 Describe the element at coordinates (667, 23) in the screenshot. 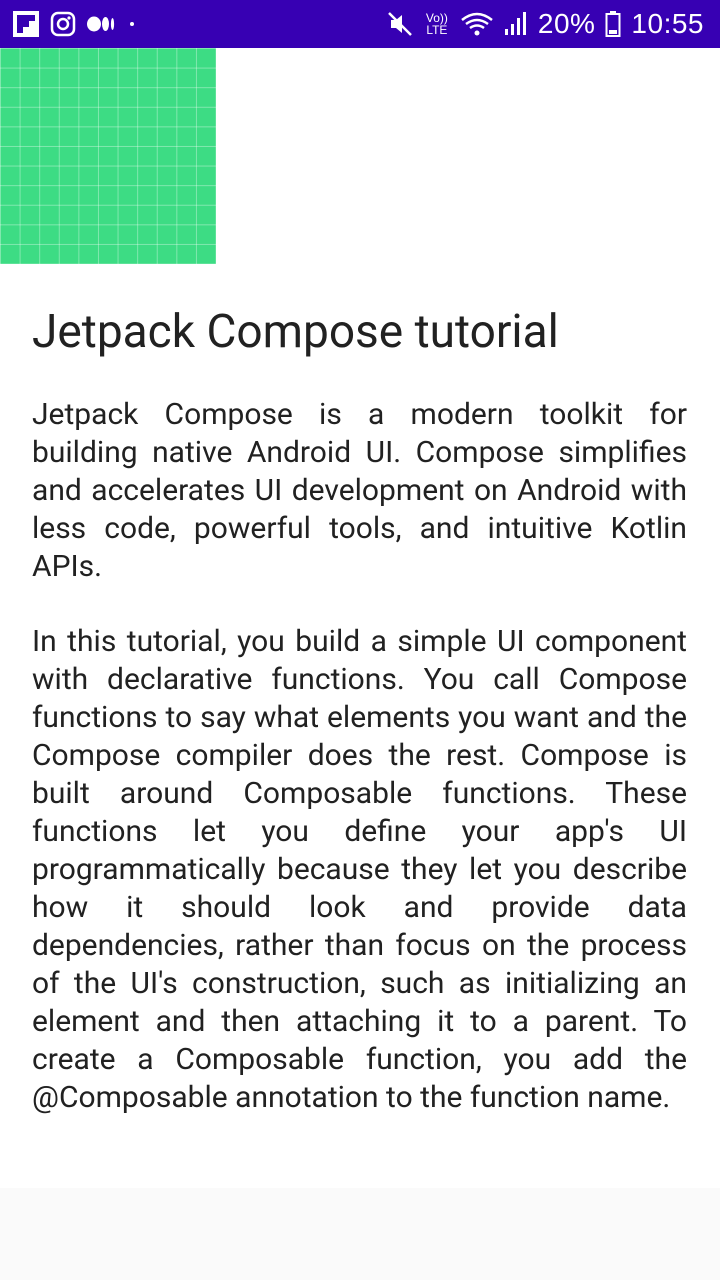

I see `clock: 10:55` at that location.